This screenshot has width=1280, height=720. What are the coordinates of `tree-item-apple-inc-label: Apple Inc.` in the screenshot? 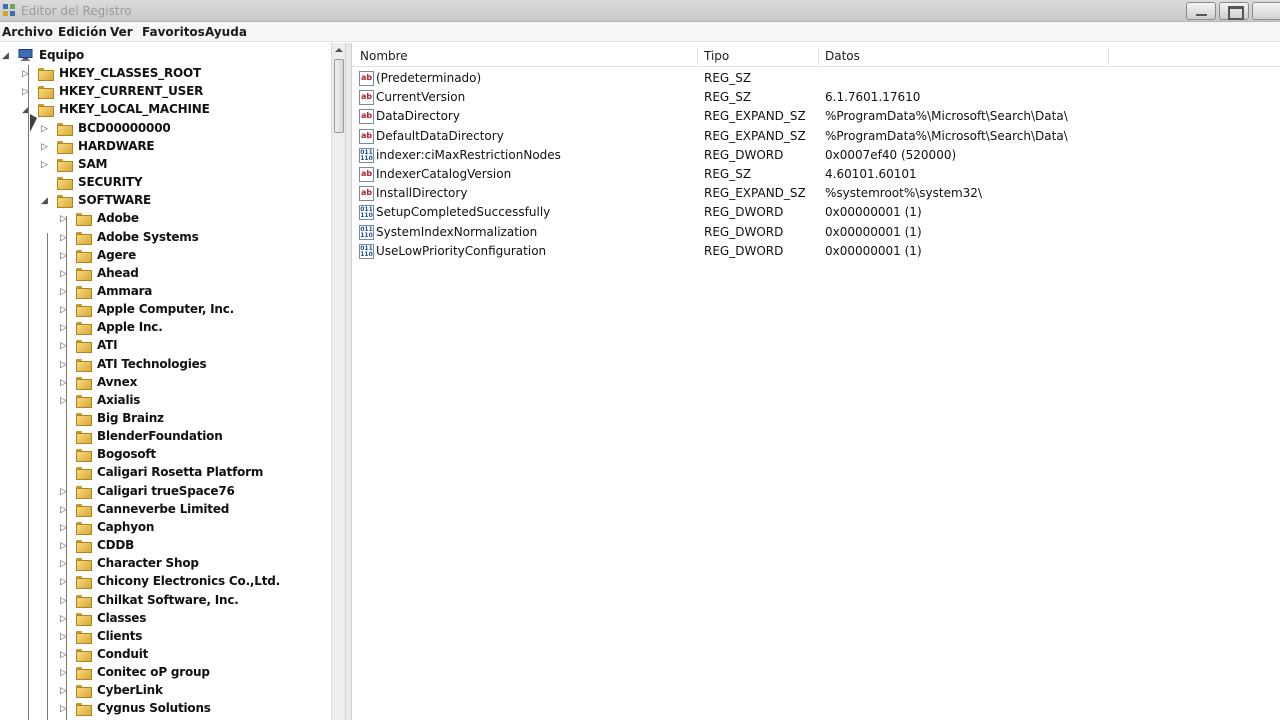 It's located at (130, 327).